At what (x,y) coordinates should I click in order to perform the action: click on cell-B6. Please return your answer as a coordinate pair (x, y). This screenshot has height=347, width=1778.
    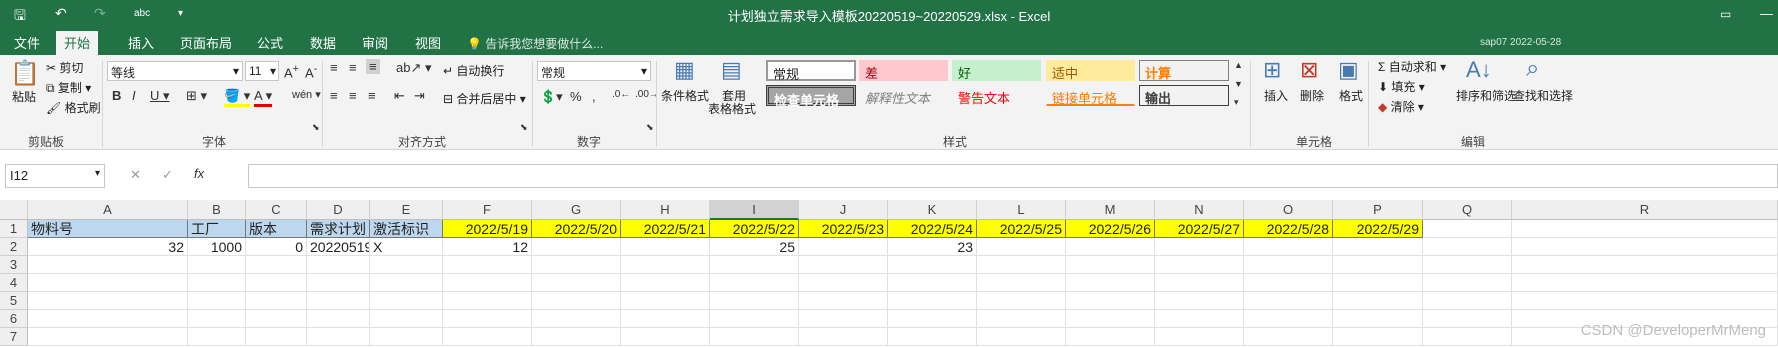
    Looking at the image, I should click on (217, 319).